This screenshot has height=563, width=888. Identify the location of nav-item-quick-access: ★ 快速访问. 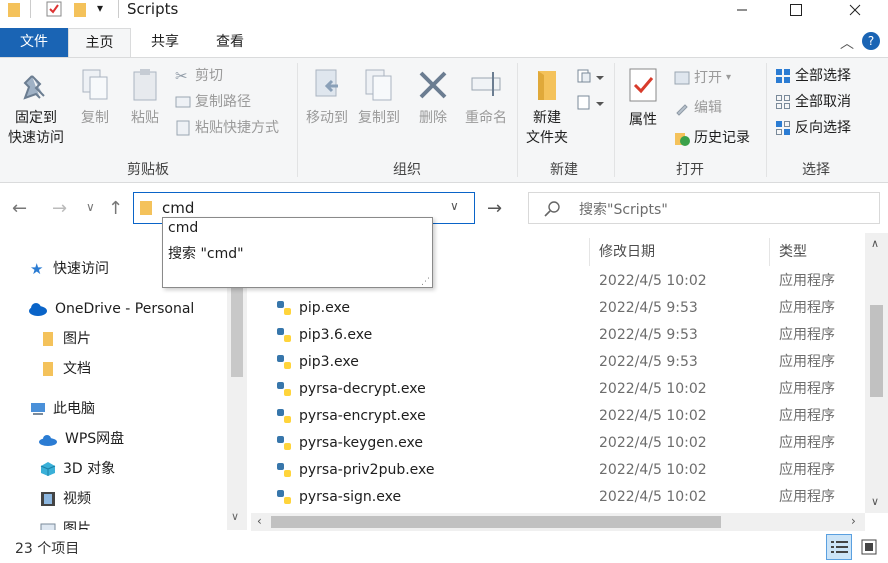
(69, 269).